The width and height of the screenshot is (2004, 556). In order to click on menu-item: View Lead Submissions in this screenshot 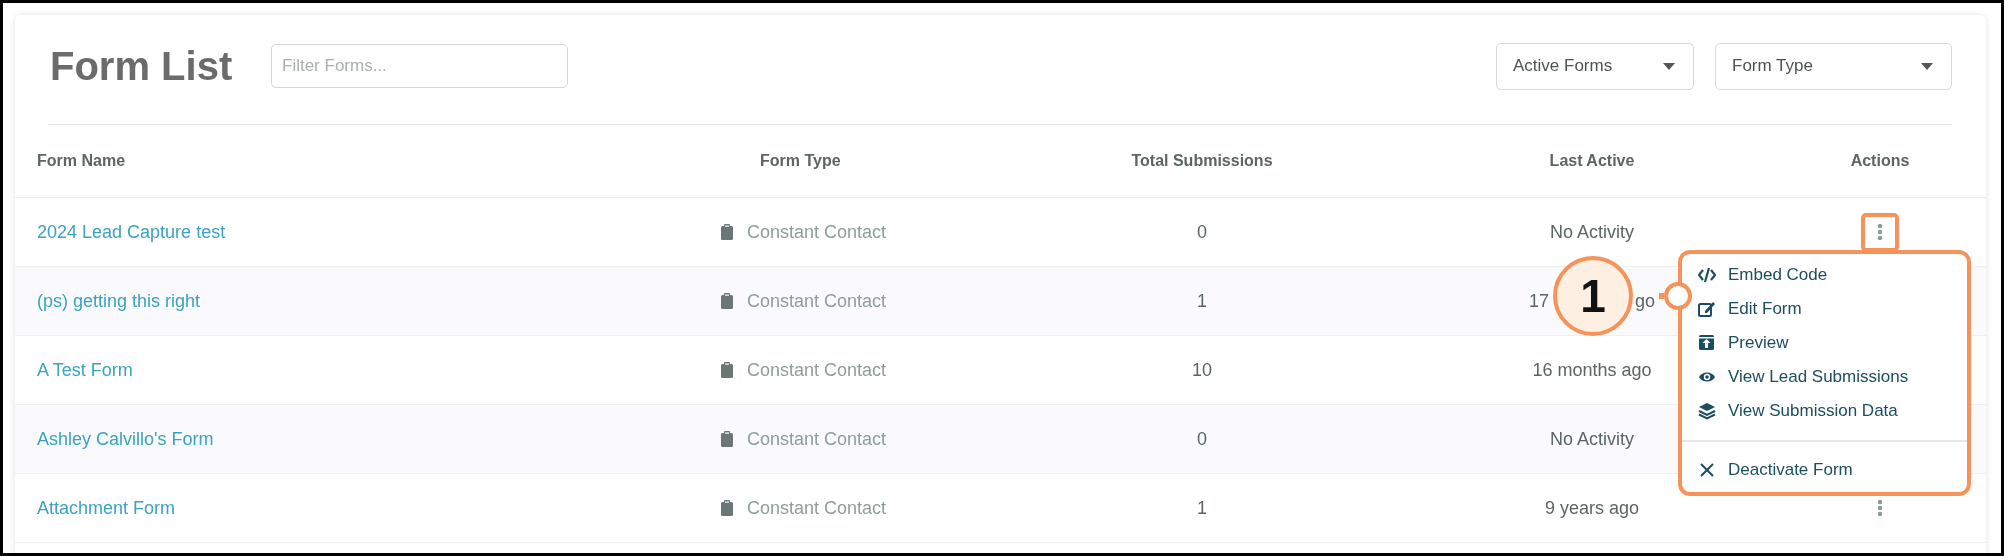, I will do `click(1830, 377)`.